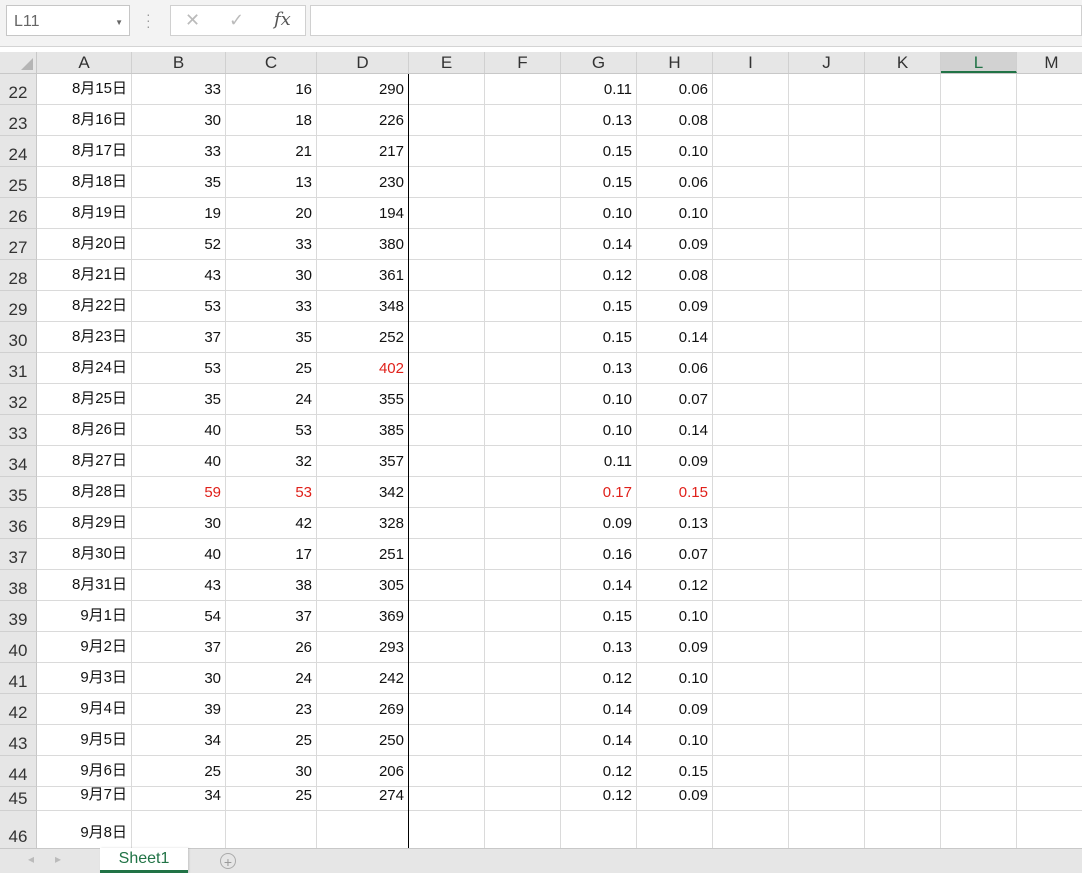  Describe the element at coordinates (363, 647) in the screenshot. I see `cell-d40: 293` at that location.